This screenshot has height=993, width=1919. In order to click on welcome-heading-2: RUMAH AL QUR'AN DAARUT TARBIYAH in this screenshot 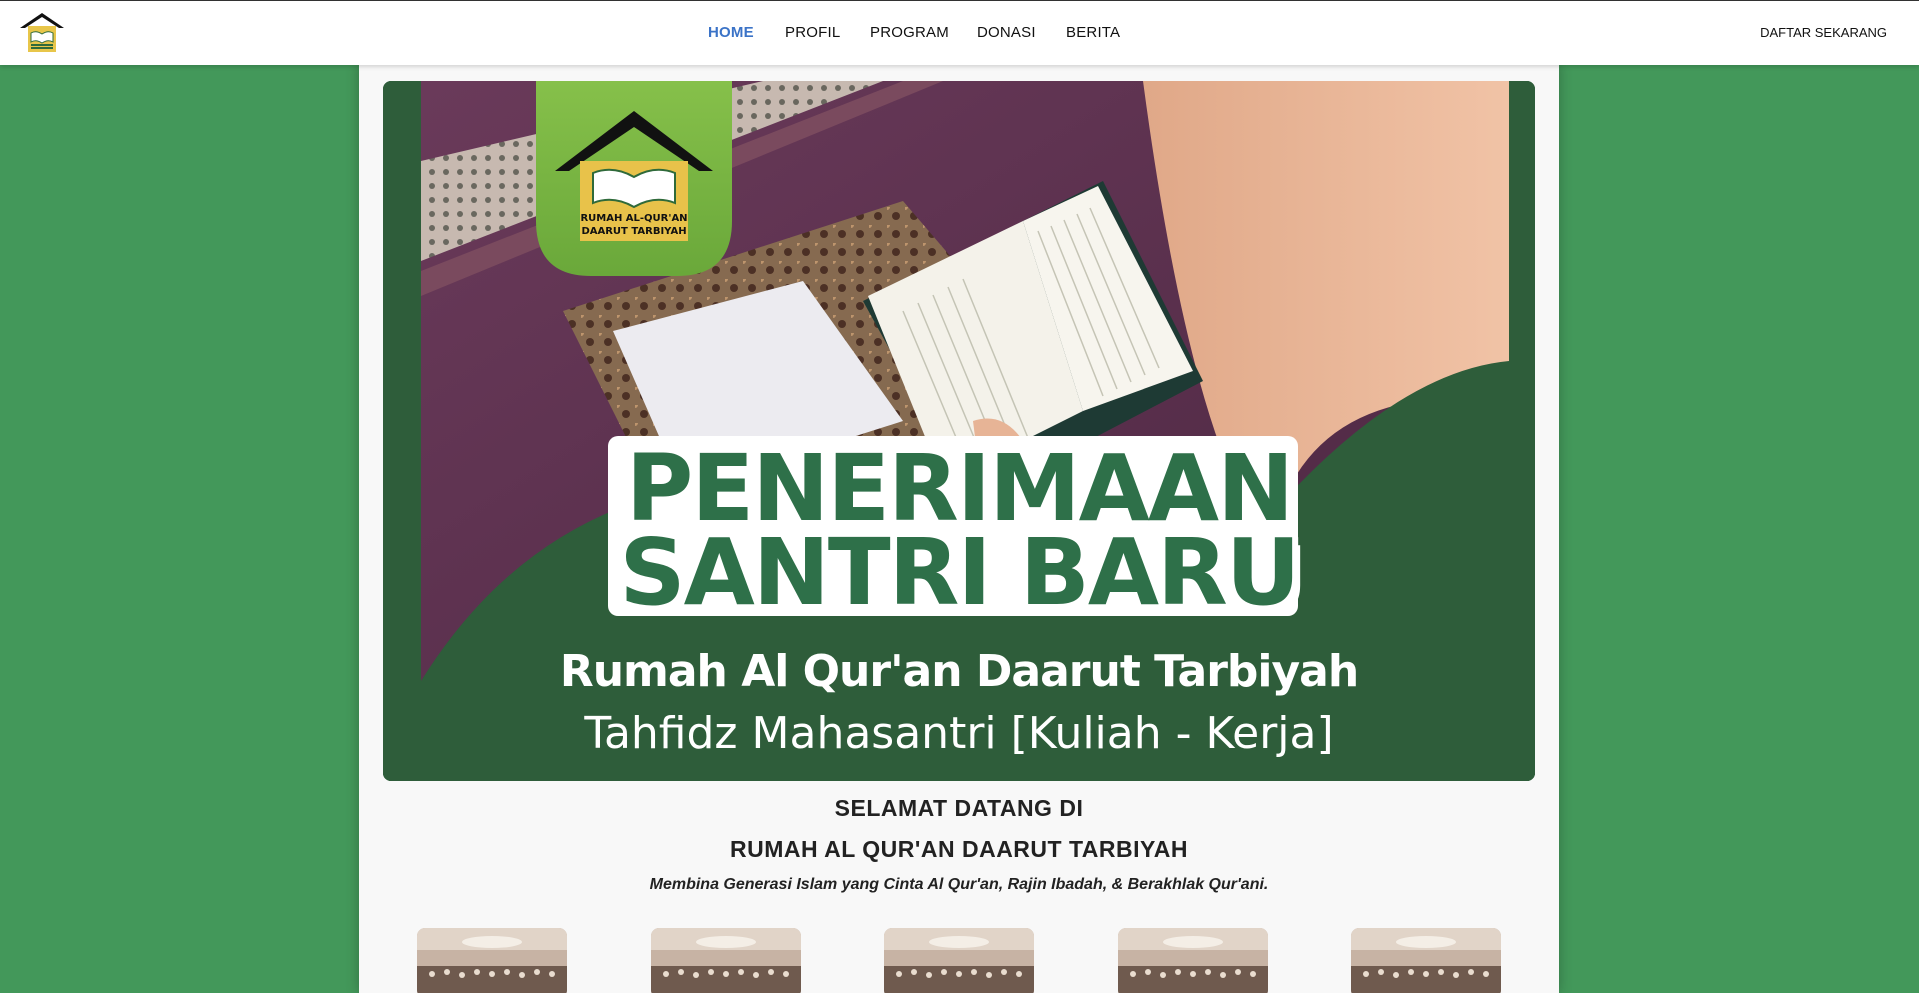, I will do `click(959, 849)`.